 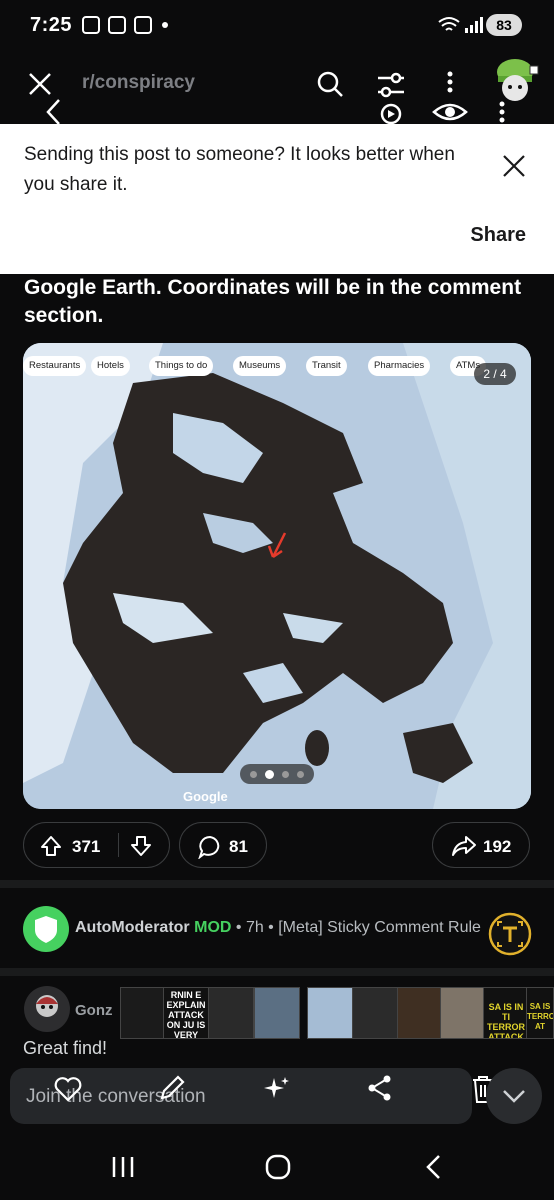 I want to click on map-chip-transit: Transit, so click(x=326, y=366).